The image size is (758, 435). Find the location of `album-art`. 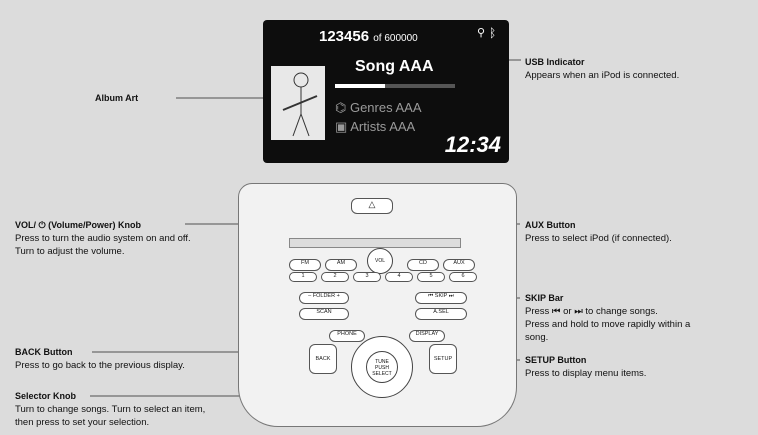

album-art is located at coordinates (298, 103).